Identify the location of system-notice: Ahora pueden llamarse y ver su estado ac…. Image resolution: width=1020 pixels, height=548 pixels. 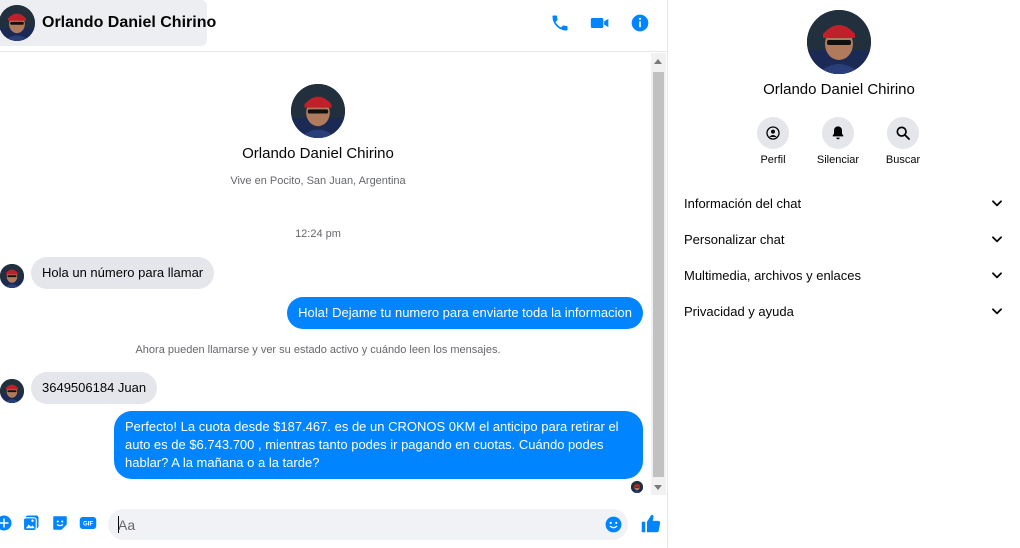
(318, 350).